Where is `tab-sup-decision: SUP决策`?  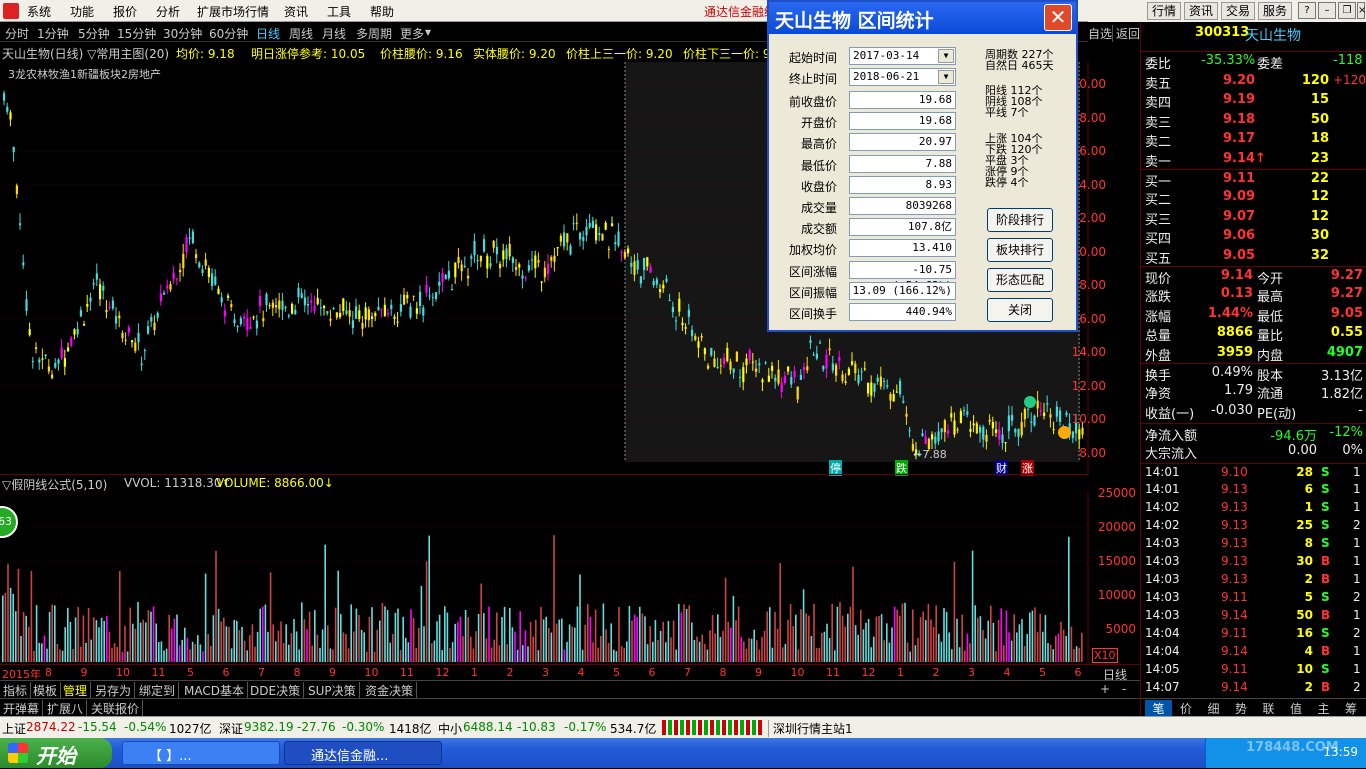 tab-sup-decision: SUP决策 is located at coordinates (332, 690).